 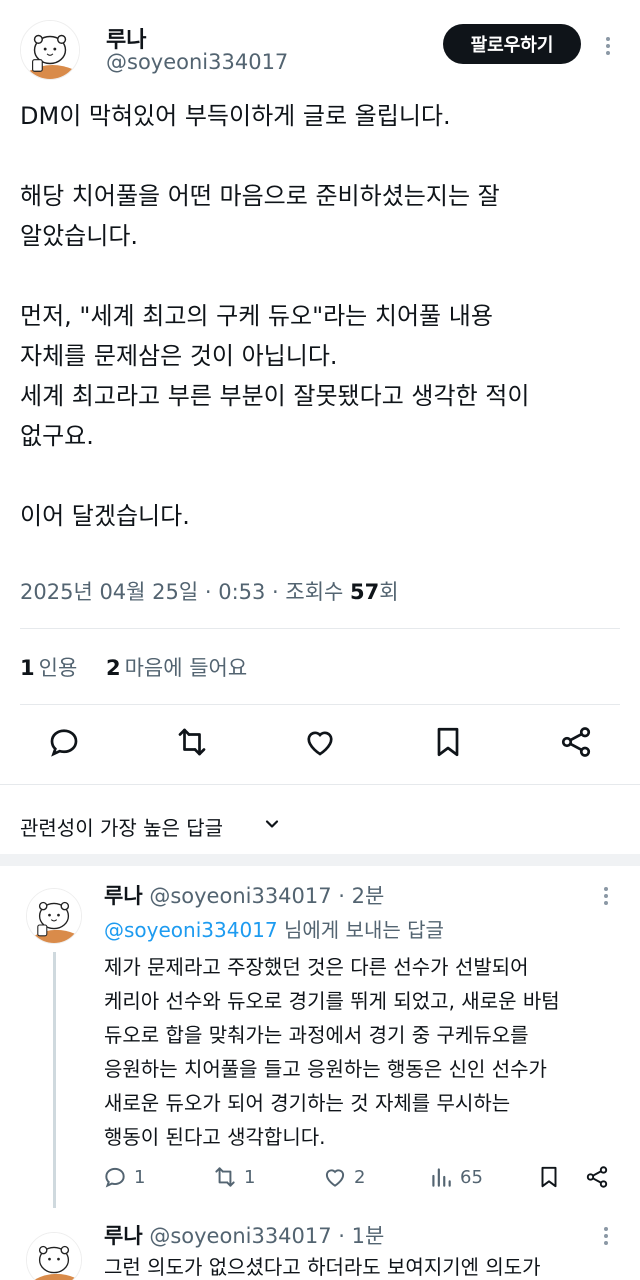 What do you see at coordinates (54, 1080) in the screenshot?
I see `thread-line` at bounding box center [54, 1080].